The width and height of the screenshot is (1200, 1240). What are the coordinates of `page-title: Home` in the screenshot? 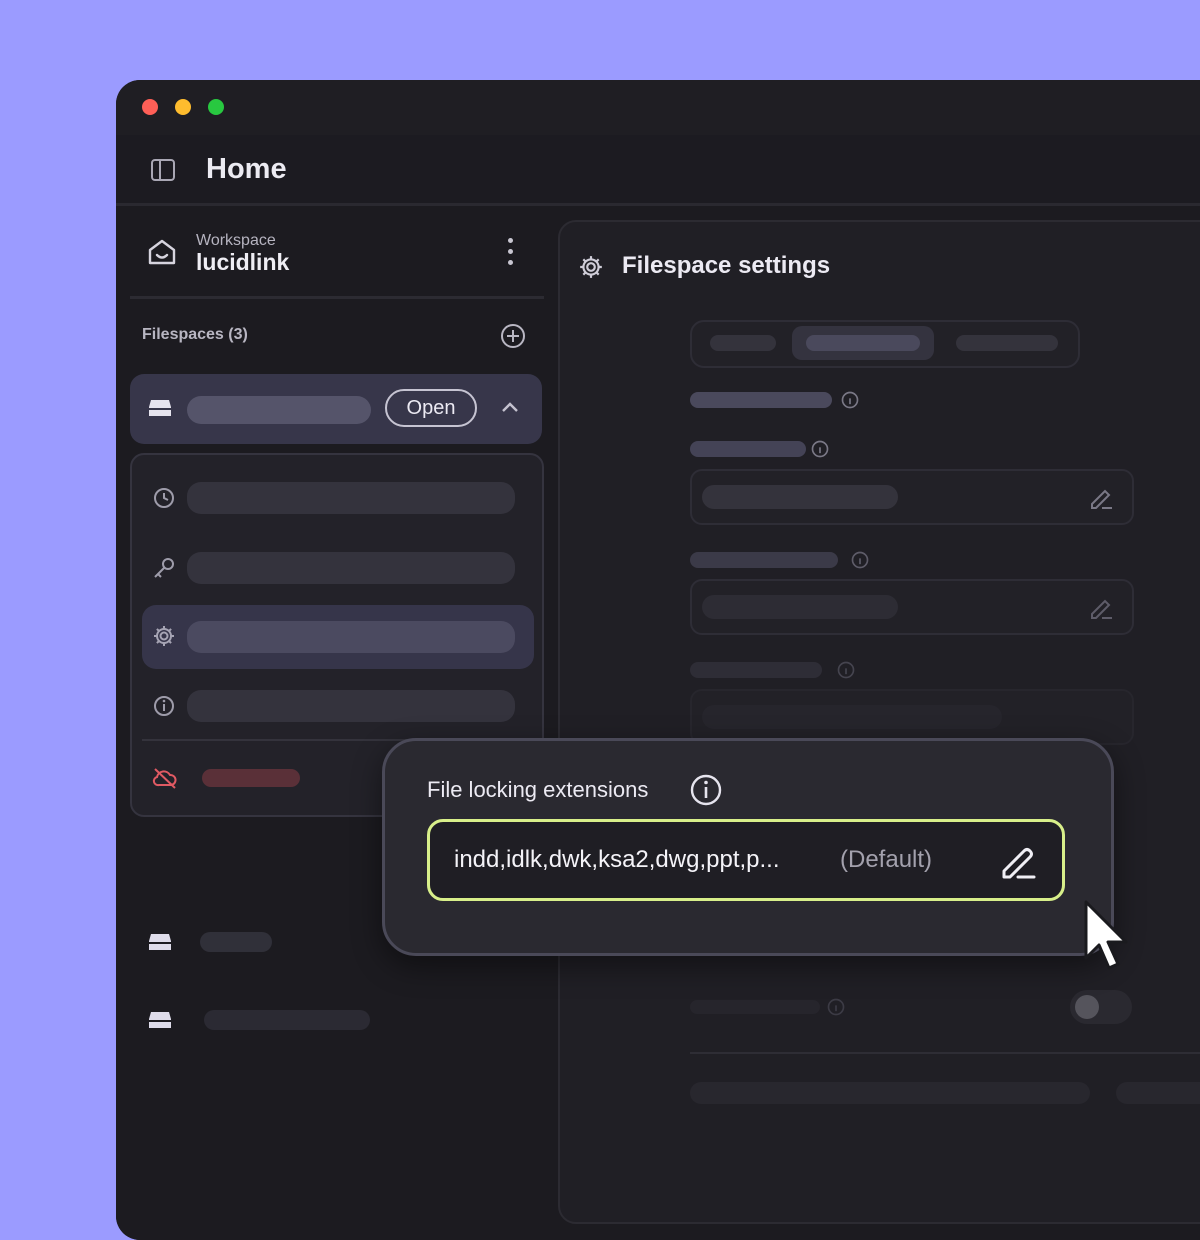 It's located at (246, 169).